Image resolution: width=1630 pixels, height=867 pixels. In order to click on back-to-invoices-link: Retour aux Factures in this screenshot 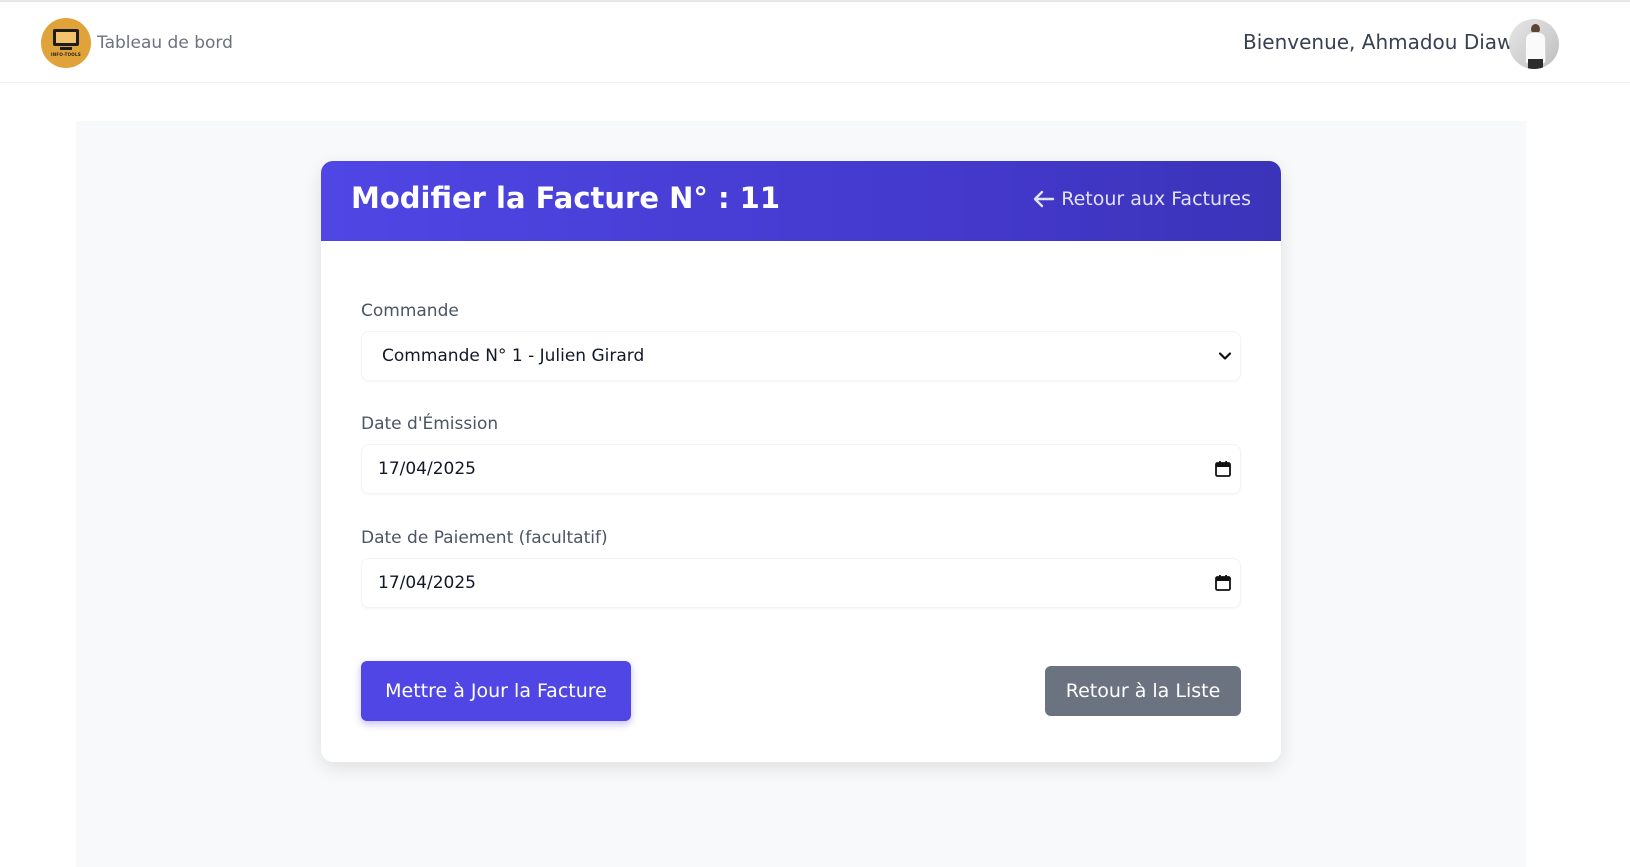, I will do `click(1142, 199)`.